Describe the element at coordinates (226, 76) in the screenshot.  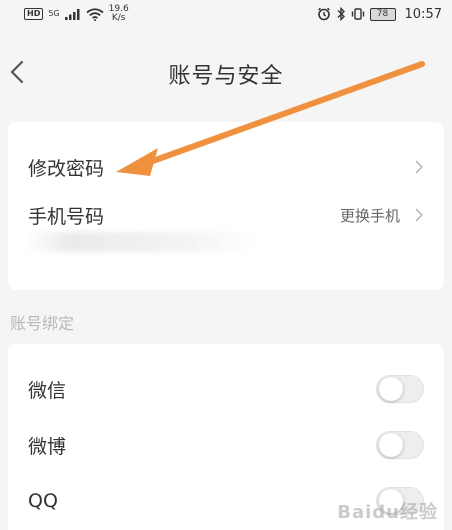
I see `page-title: 账号与安全` at that location.